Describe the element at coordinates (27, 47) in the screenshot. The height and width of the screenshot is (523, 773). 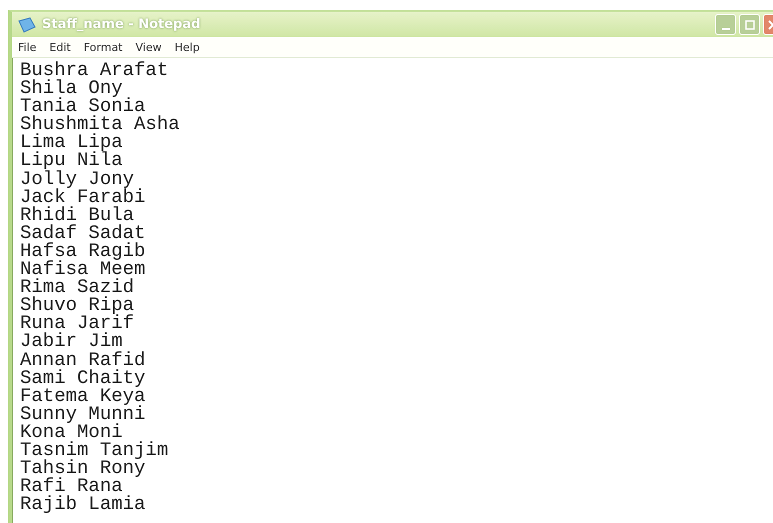
I see `menu-item: File` at that location.